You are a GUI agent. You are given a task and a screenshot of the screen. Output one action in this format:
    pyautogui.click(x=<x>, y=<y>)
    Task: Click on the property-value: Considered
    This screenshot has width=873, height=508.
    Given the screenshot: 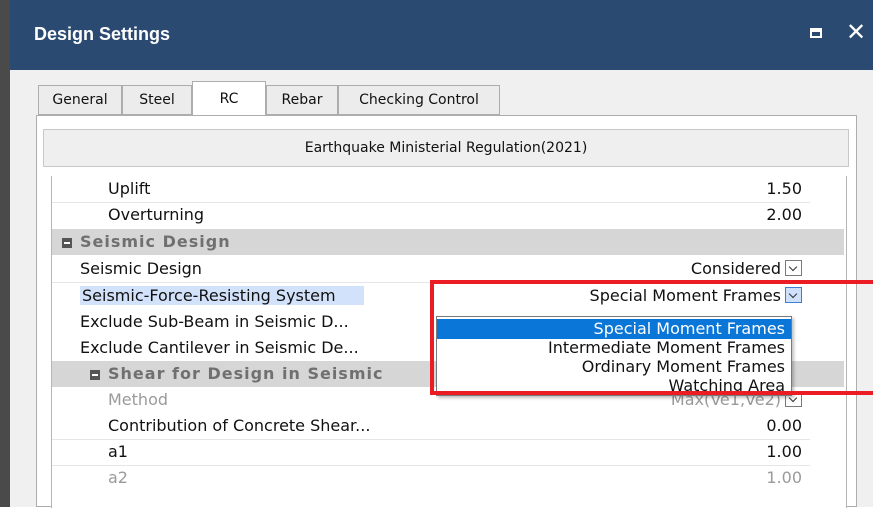 What is the action you would take?
    pyautogui.click(x=746, y=268)
    